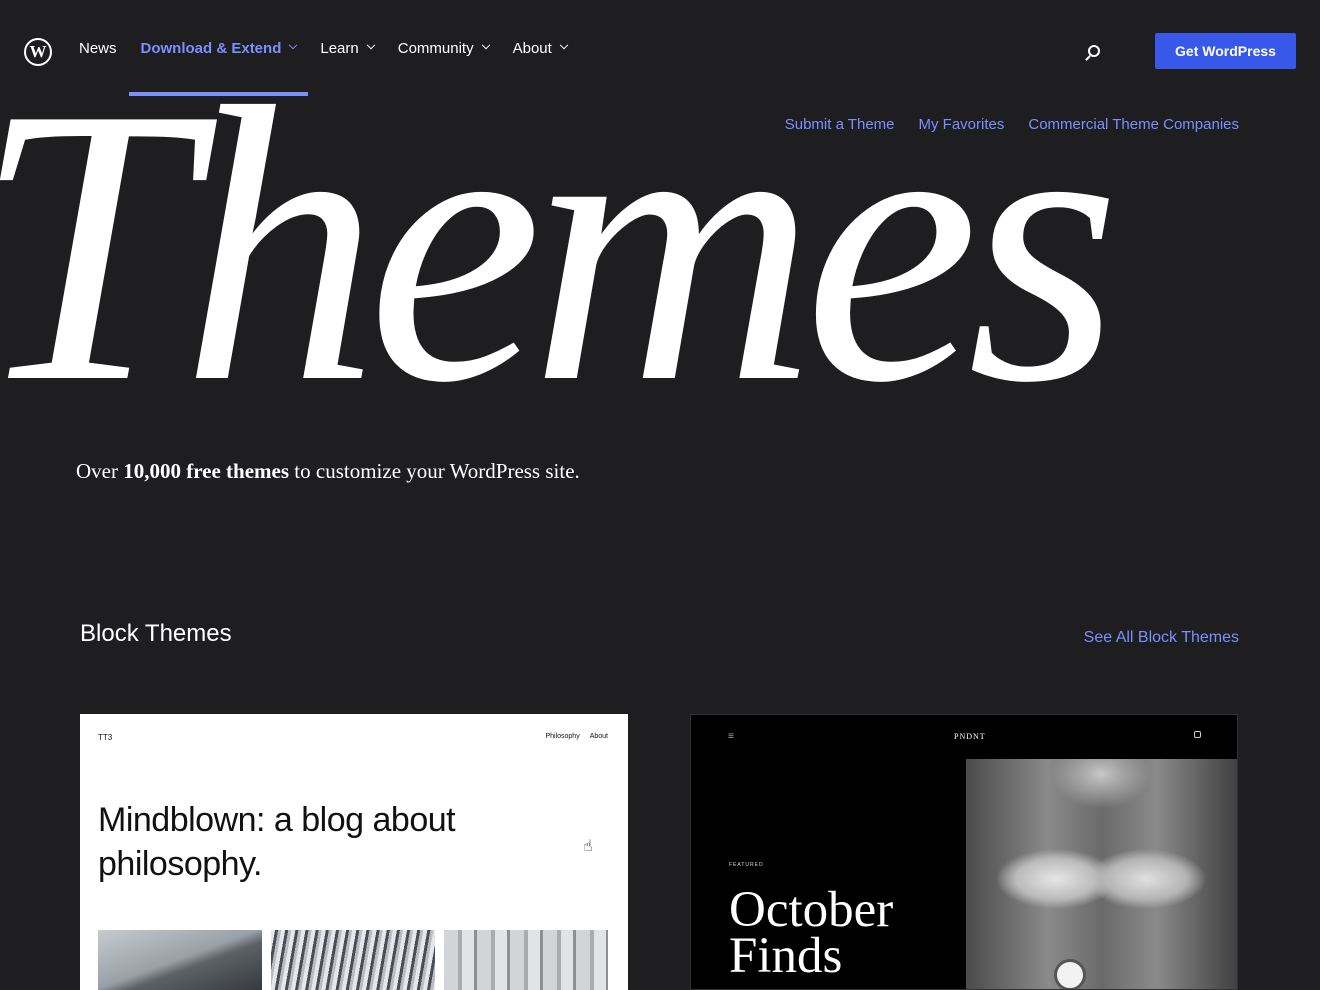  What do you see at coordinates (1197, 734) in the screenshot?
I see `instagram-icon` at bounding box center [1197, 734].